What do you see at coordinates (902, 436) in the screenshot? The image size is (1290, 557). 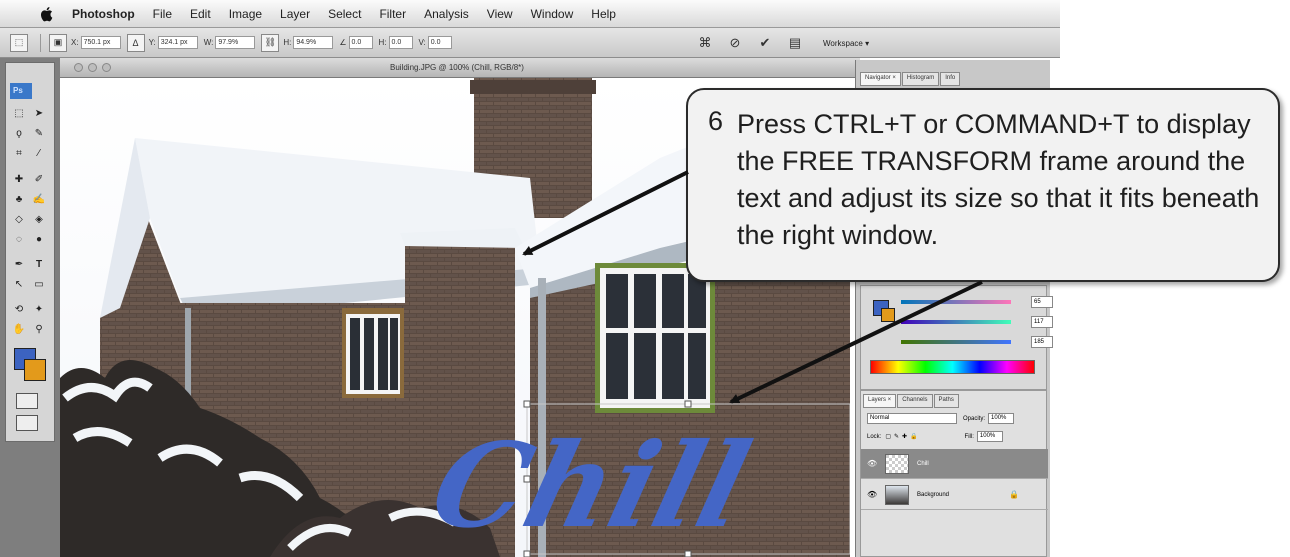 I see `lock-icons: ▢✎✚🔒` at bounding box center [902, 436].